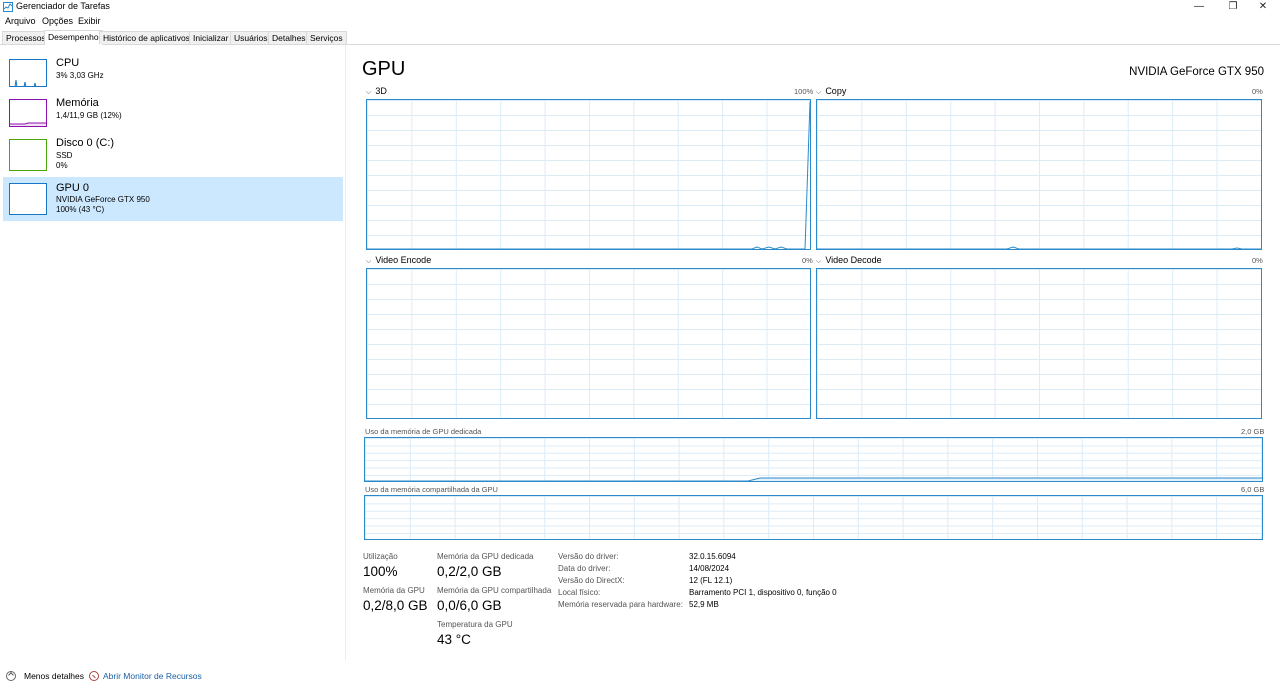 Image resolution: width=1280 pixels, height=691 pixels. What do you see at coordinates (28, 199) in the screenshot?
I see `gpu-thumbnail-graph` at bounding box center [28, 199].